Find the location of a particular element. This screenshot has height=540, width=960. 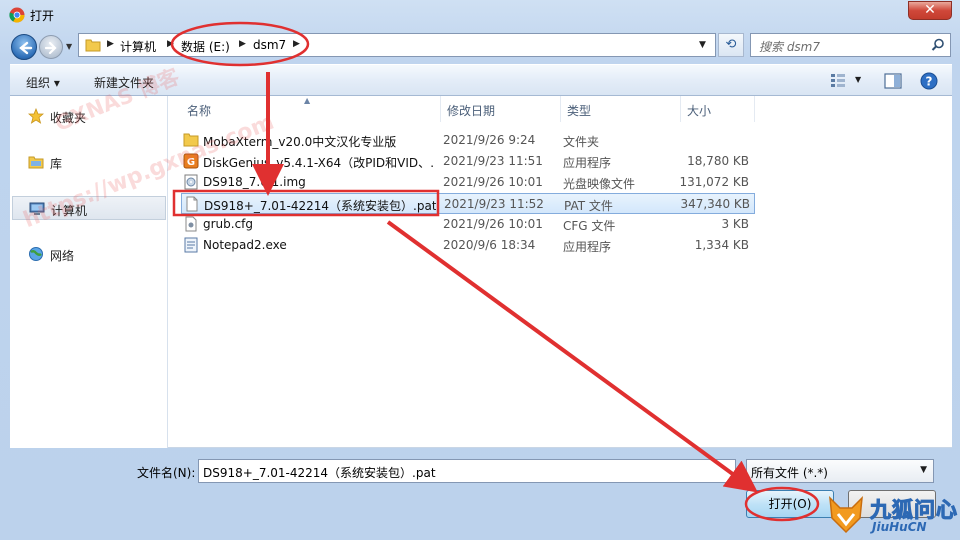

sort-ascending-icon: ▲ is located at coordinates (307, 100).